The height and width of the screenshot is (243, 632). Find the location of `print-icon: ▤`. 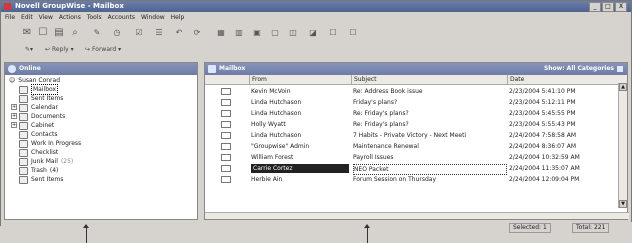

print-icon: ▤ is located at coordinates (59, 33).